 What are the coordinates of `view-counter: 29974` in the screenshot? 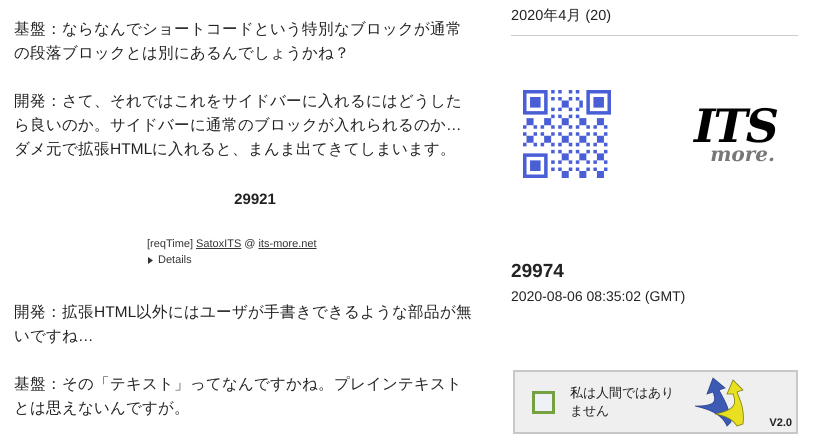 It's located at (538, 272).